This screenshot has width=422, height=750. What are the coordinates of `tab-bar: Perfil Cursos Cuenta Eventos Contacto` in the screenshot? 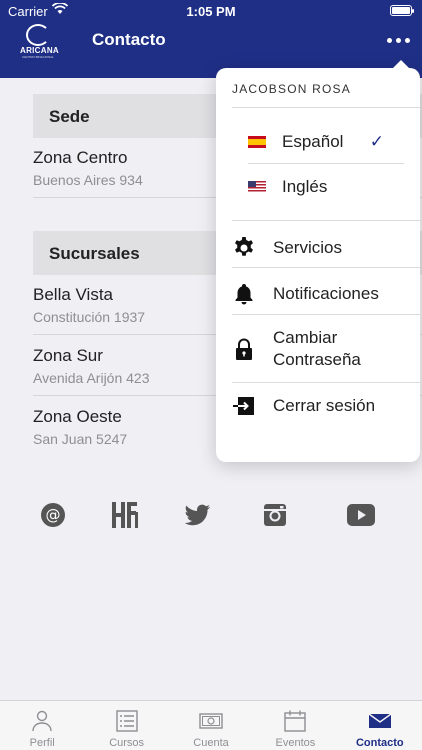 It's located at (211, 725).